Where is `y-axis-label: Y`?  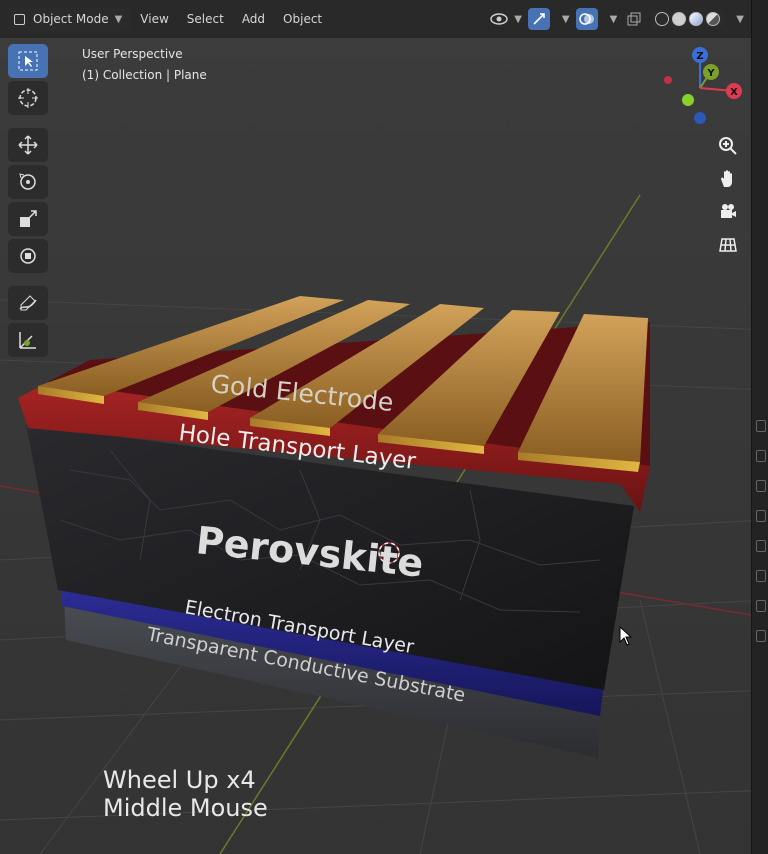
y-axis-label: Y is located at coordinates (710, 73).